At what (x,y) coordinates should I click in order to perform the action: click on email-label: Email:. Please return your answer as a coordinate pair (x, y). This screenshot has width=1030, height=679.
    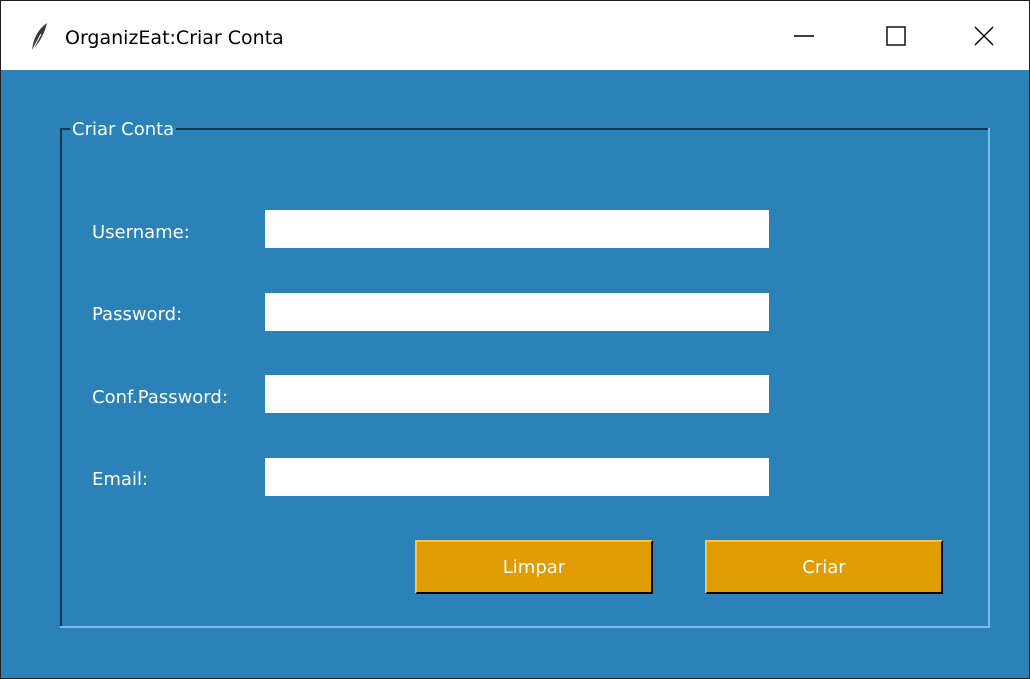
    Looking at the image, I should click on (120, 479).